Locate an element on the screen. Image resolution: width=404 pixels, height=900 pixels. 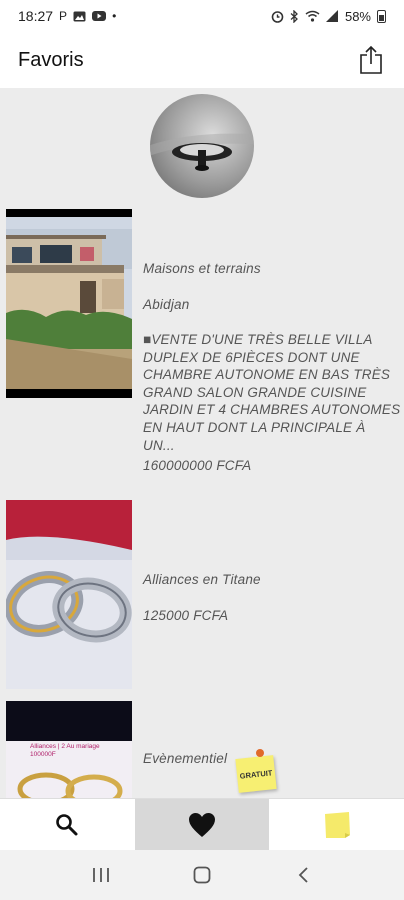
listing-category: Evènementiel is located at coordinates (185, 758).